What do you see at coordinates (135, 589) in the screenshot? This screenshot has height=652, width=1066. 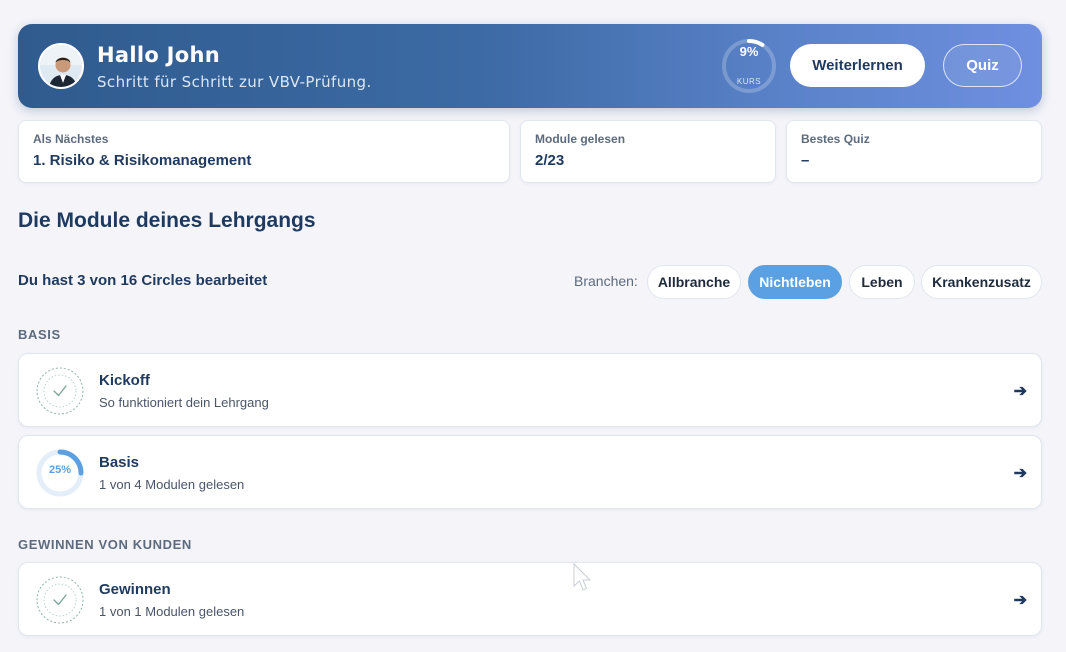 I see `circle-title-gewinnen: Gewinnen` at bounding box center [135, 589].